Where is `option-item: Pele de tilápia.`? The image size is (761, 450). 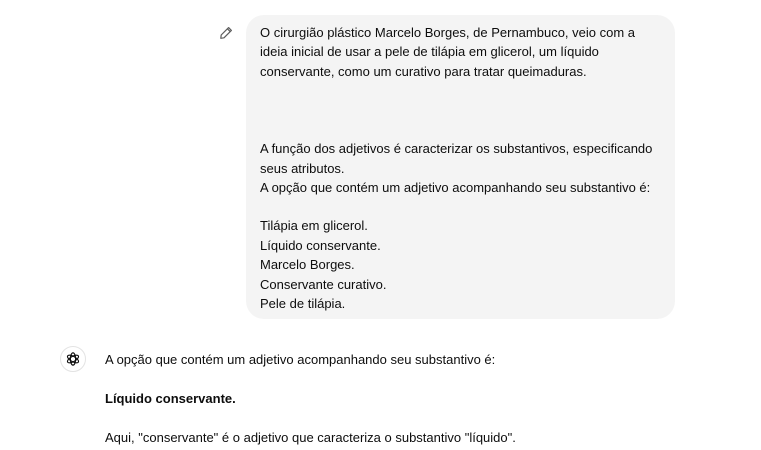
option-item: Pele de tilápia. is located at coordinates (303, 304).